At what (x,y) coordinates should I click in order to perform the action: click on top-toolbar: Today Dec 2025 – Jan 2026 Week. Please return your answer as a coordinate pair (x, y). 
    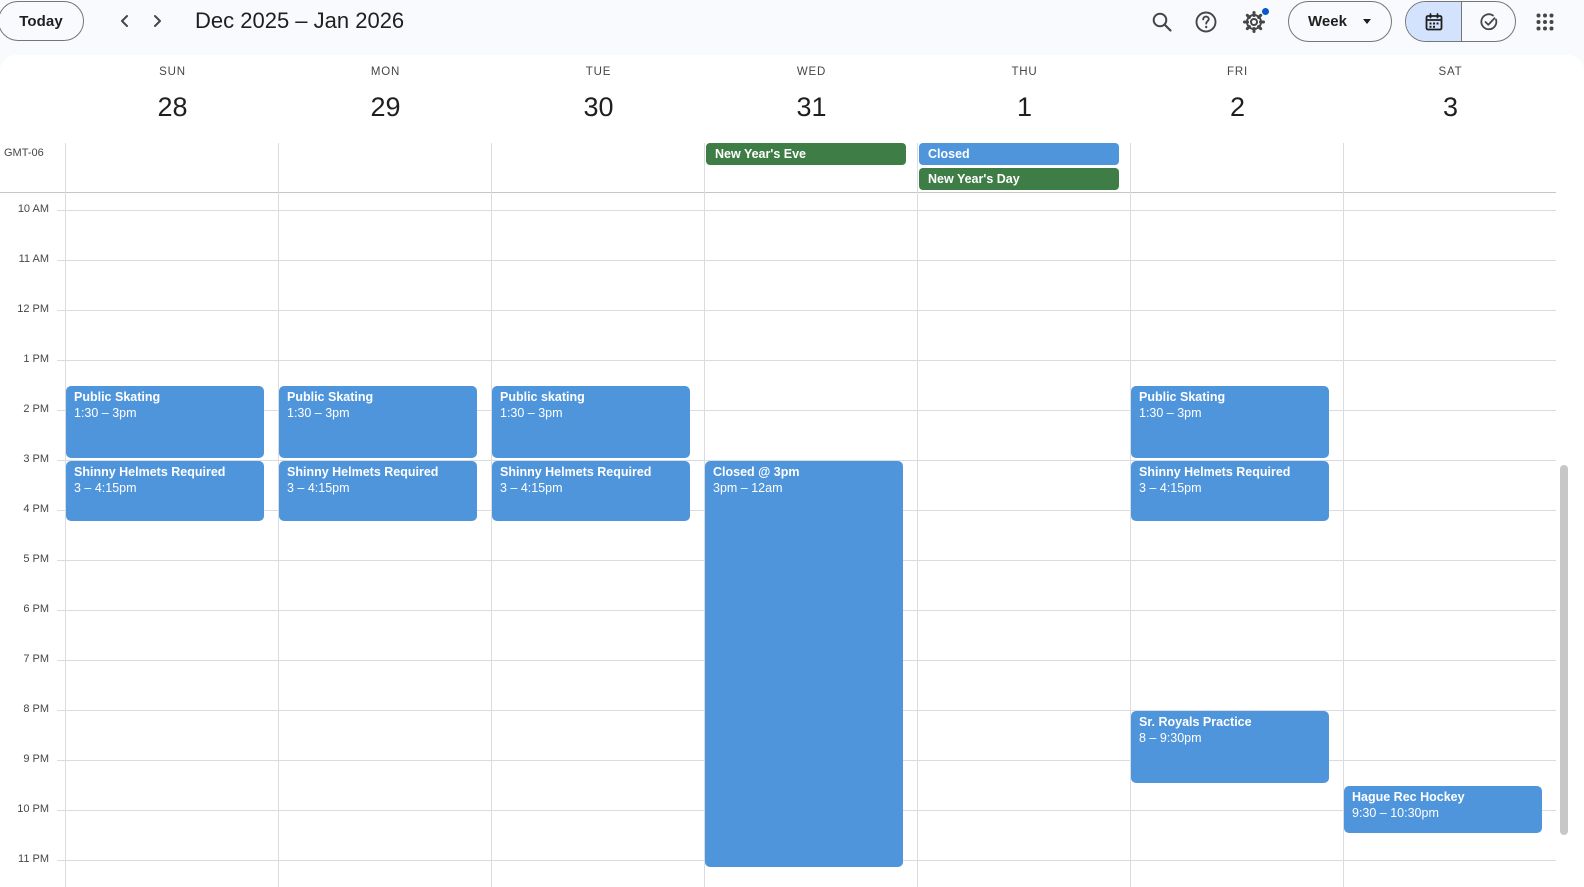
    Looking at the image, I should click on (792, 22).